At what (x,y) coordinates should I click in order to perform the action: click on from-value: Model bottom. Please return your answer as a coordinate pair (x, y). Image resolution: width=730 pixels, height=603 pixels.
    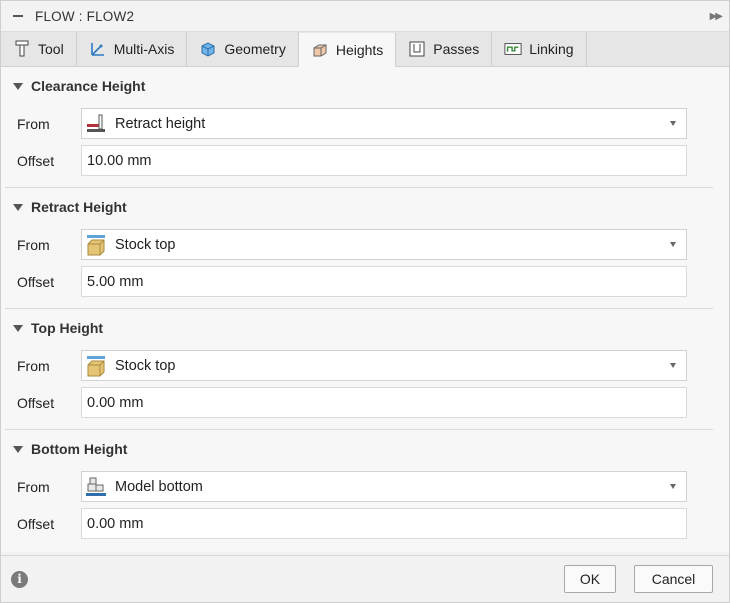
    Looking at the image, I should click on (159, 486).